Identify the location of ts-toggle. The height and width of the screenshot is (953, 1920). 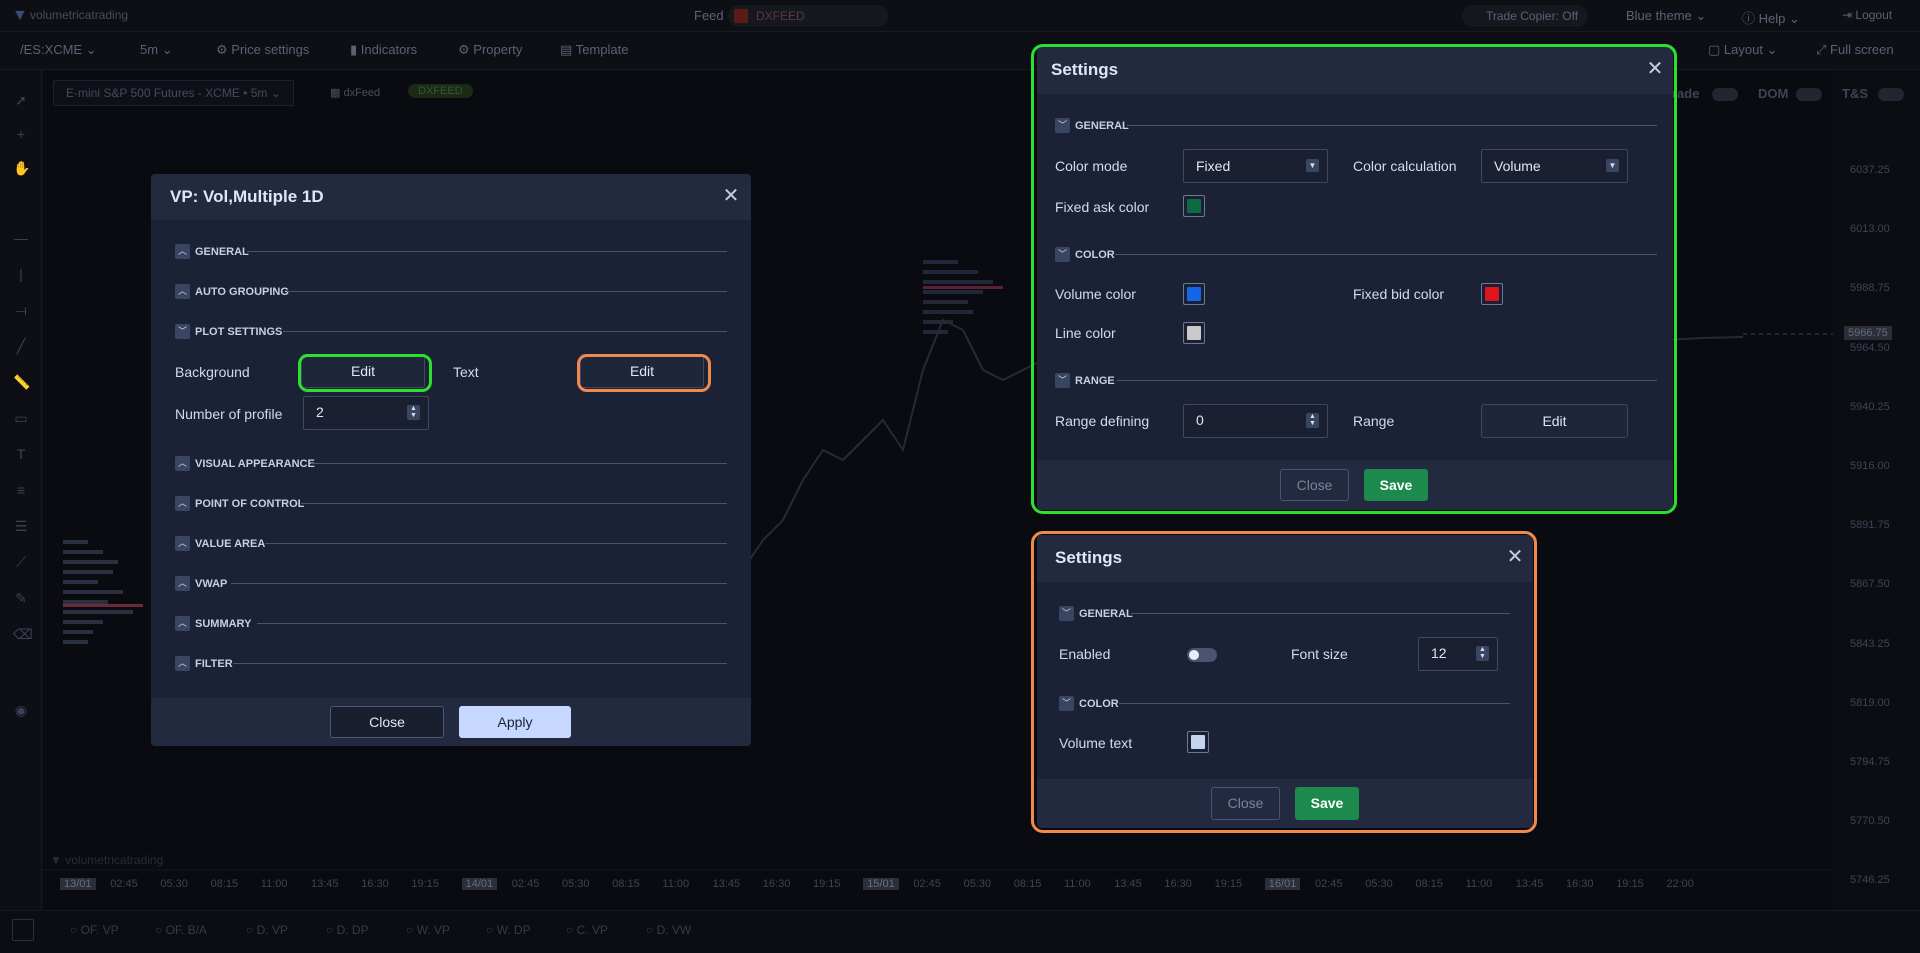
(1891, 94).